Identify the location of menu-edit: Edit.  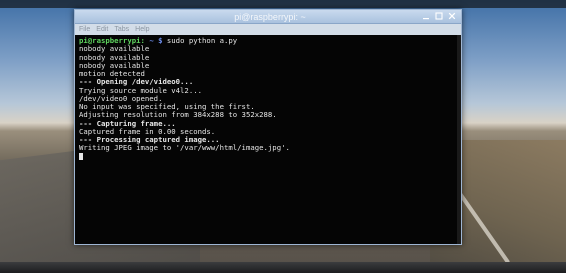
(102, 29).